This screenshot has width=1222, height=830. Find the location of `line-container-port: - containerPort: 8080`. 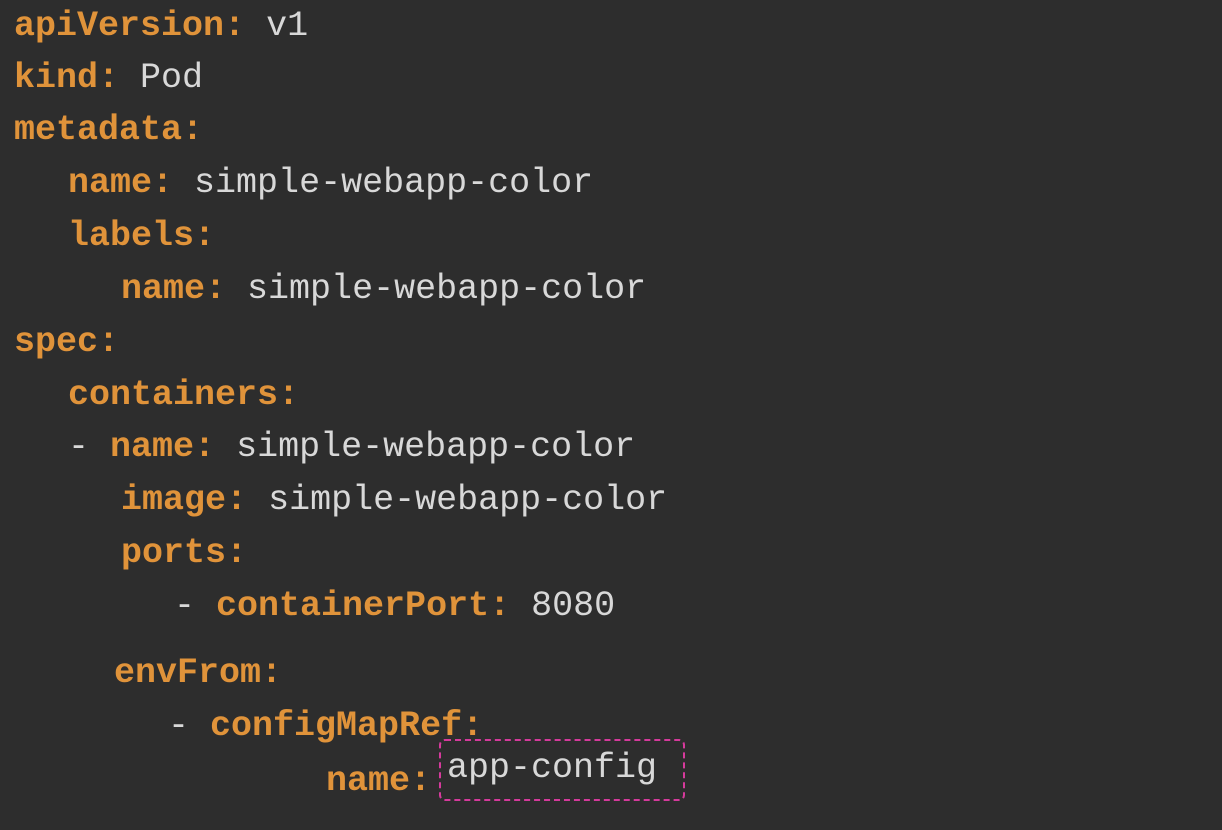

line-container-port: - containerPort: 8080 is located at coordinates (394, 606).